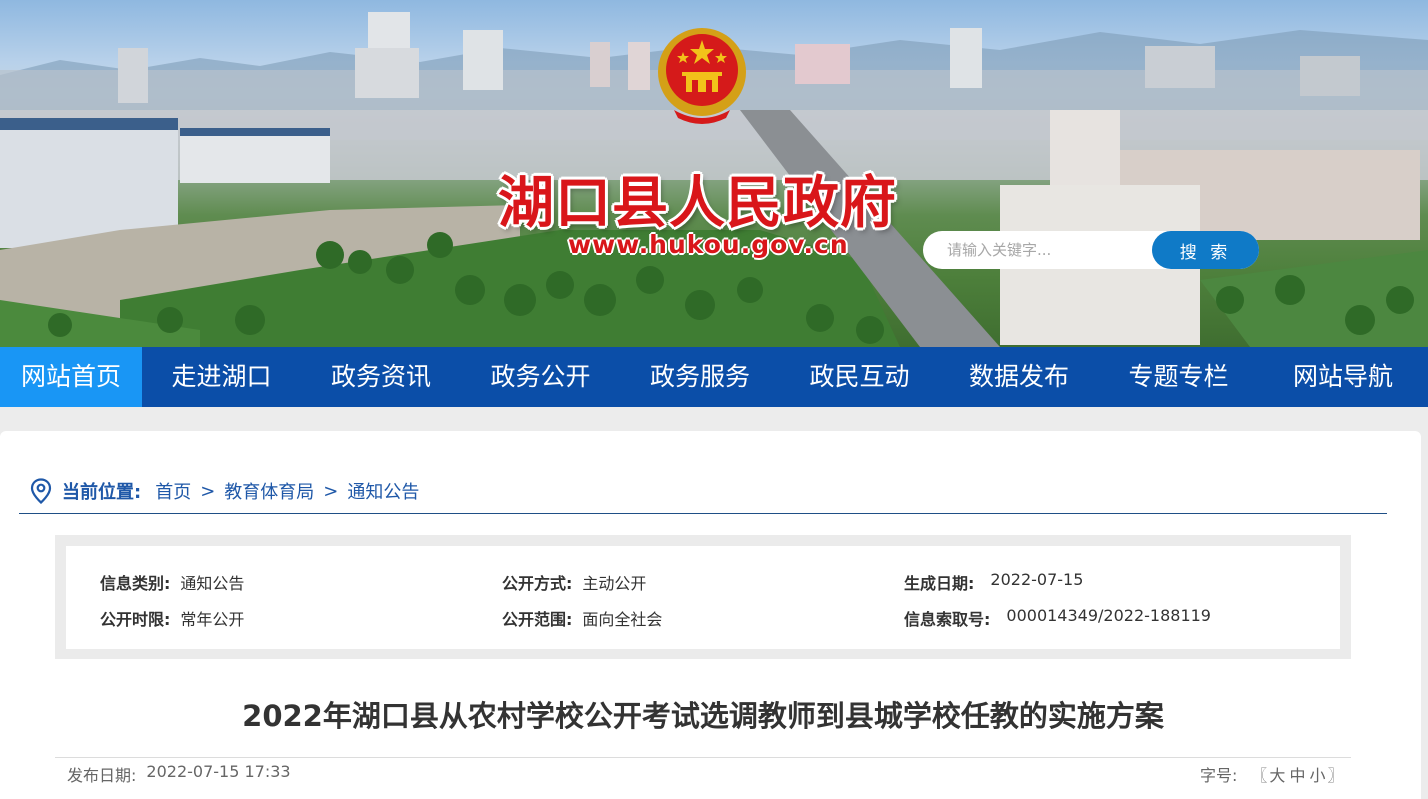 The image size is (1428, 799). I want to click on font-size-label: 字号:, so click(1219, 775).